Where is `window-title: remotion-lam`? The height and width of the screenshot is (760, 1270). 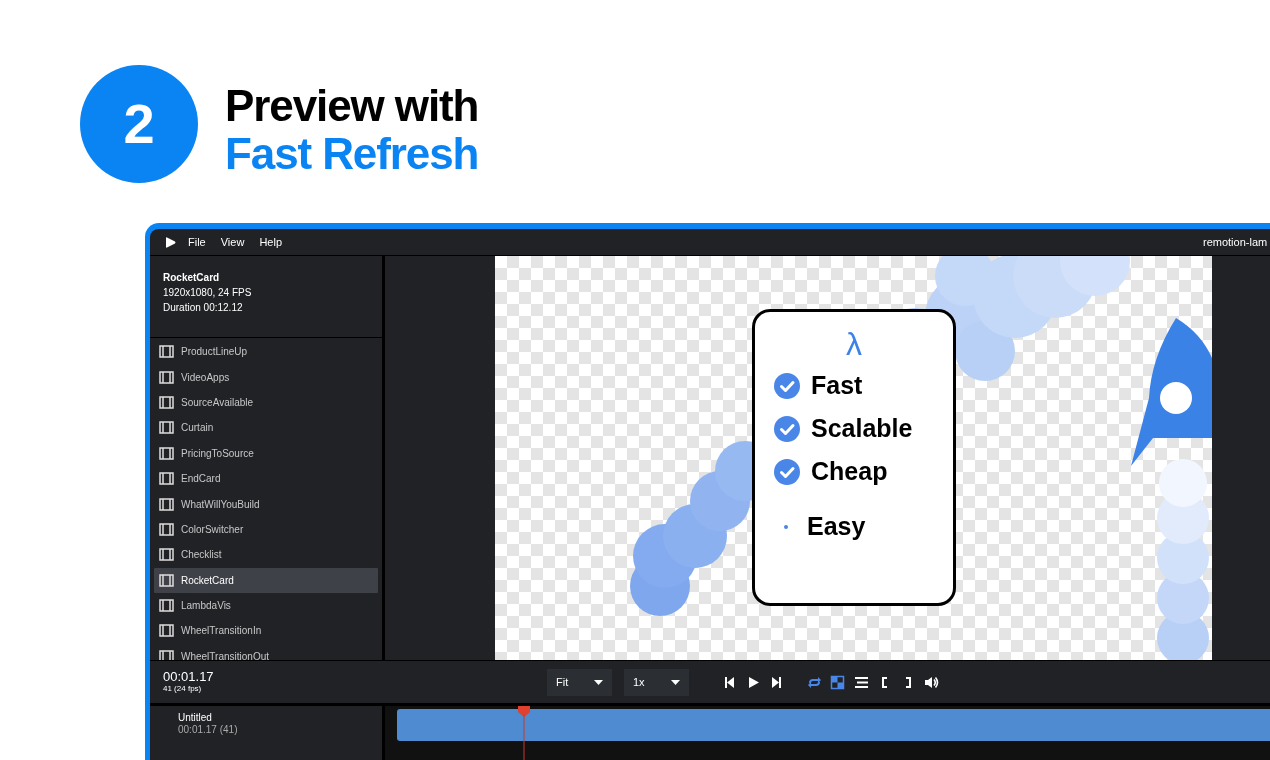
window-title: remotion-lam is located at coordinates (1235, 242).